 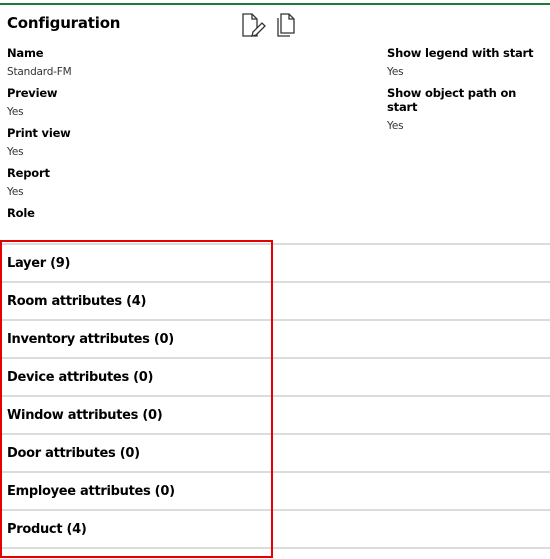 I want to click on document-copy-icon, so click(x=286, y=25).